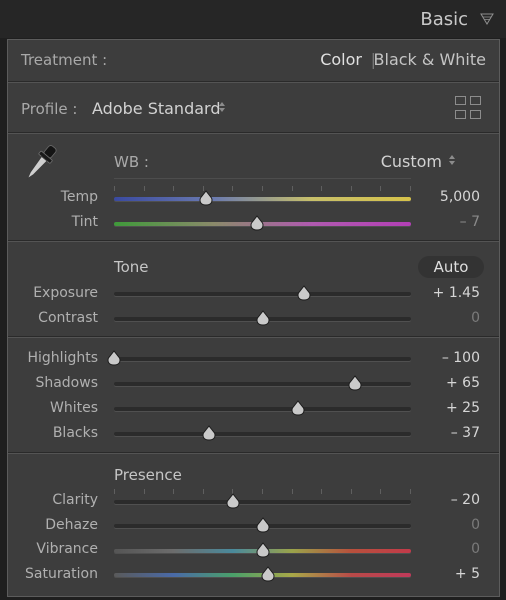 The width and height of the screenshot is (506, 600). Describe the element at coordinates (463, 408) in the screenshot. I see `whites-value: + 25` at that location.